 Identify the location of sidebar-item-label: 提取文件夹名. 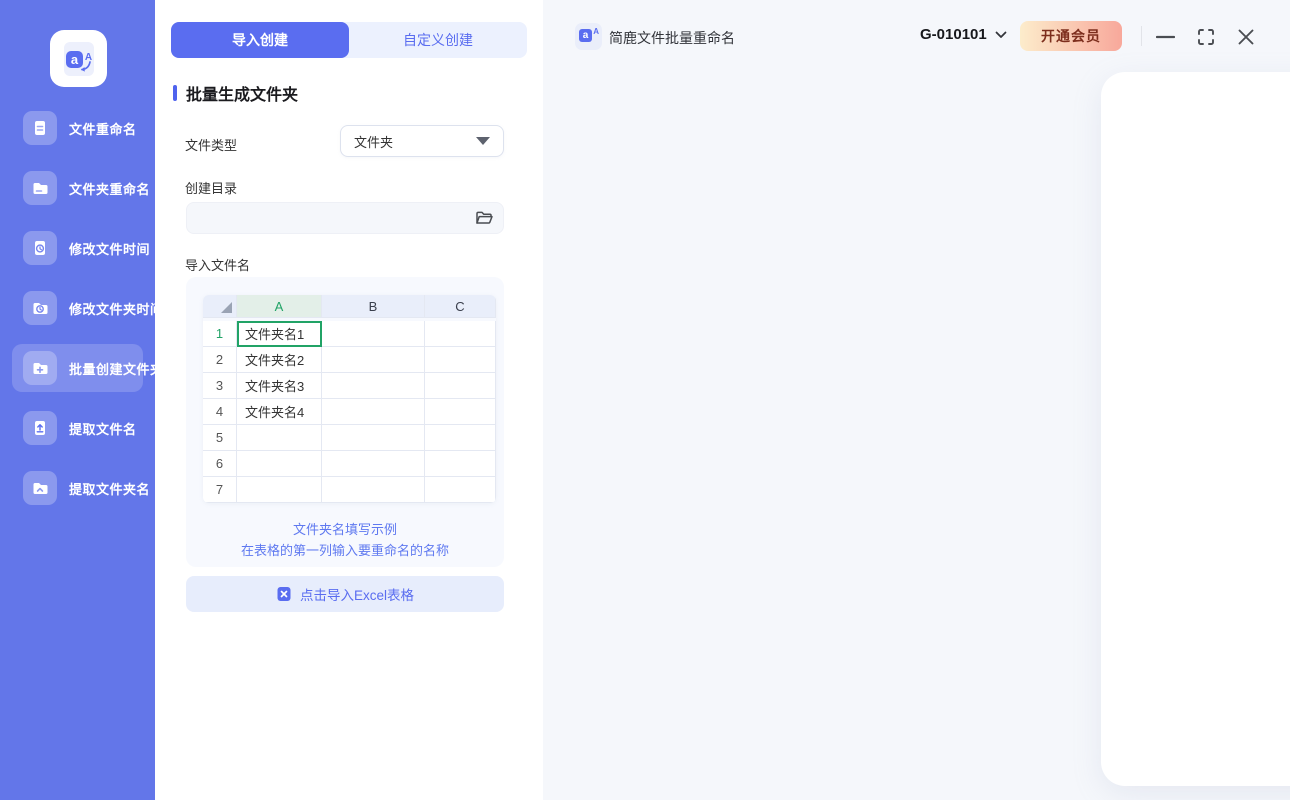
(110, 489).